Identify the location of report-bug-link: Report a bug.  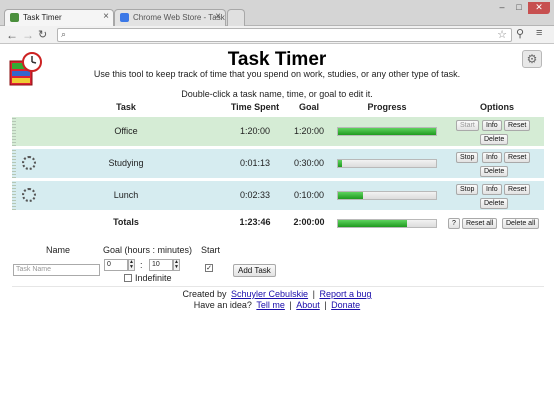
(345, 294).